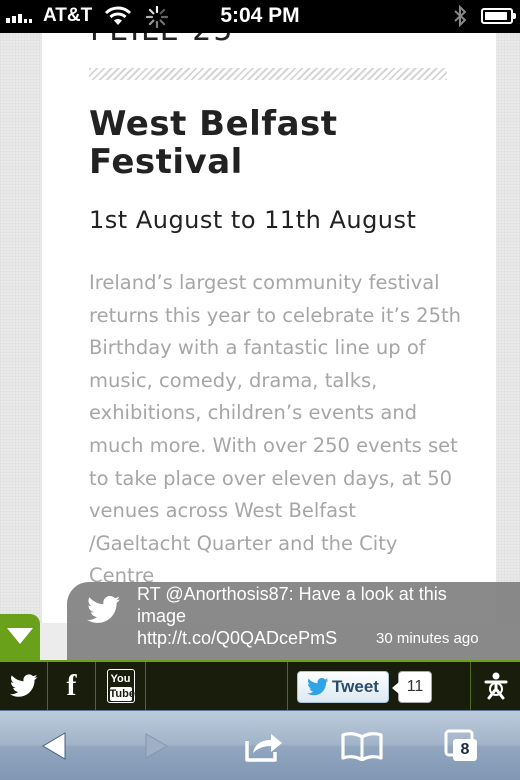  Describe the element at coordinates (243, 543) in the screenshot. I see `body-line: /Gaeltacht Quarter and the City` at that location.